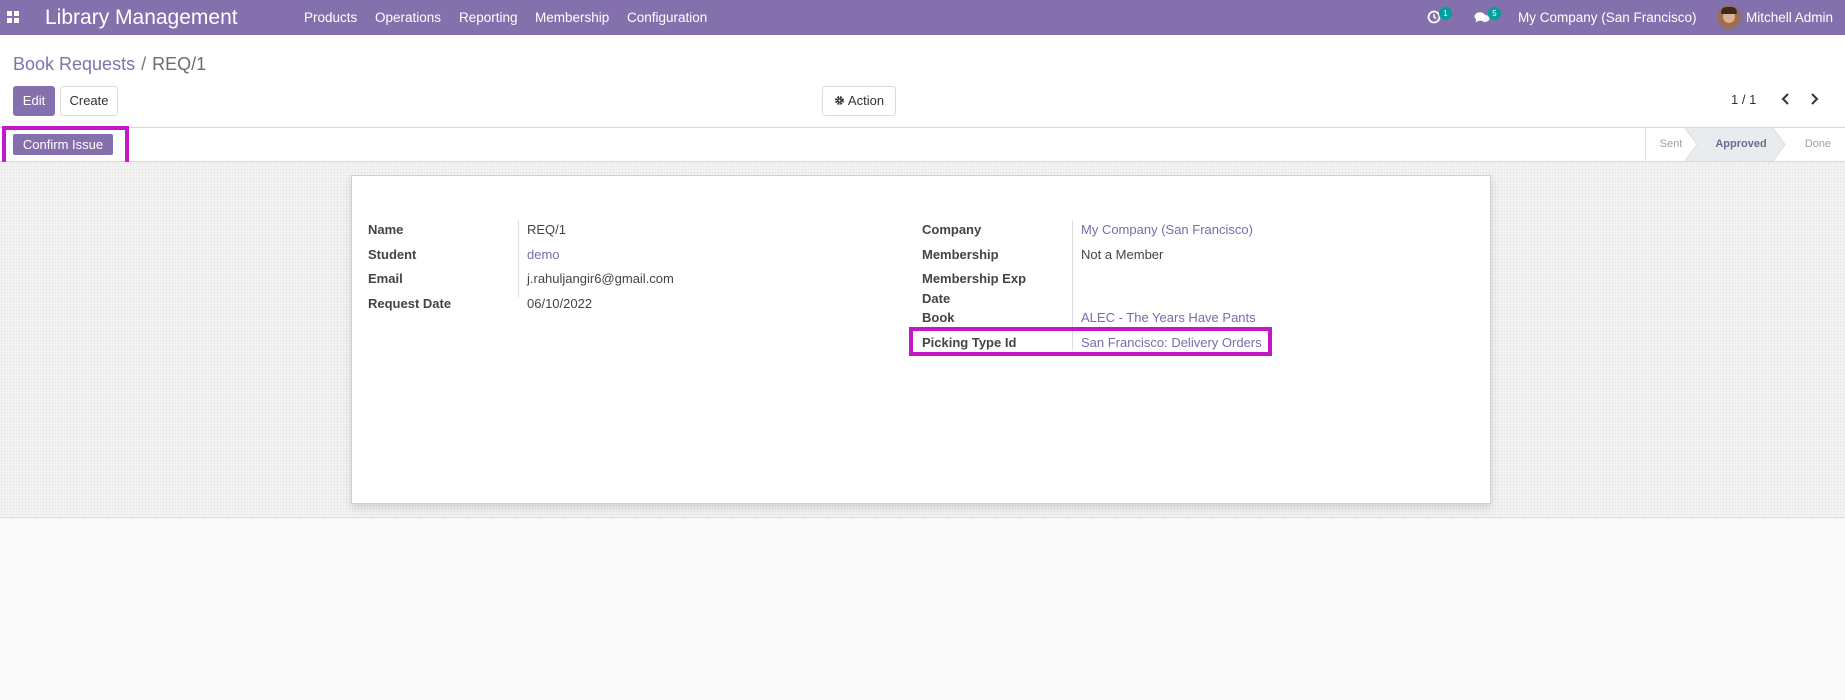  I want to click on membership-value: Not a Member, so click(1122, 254).